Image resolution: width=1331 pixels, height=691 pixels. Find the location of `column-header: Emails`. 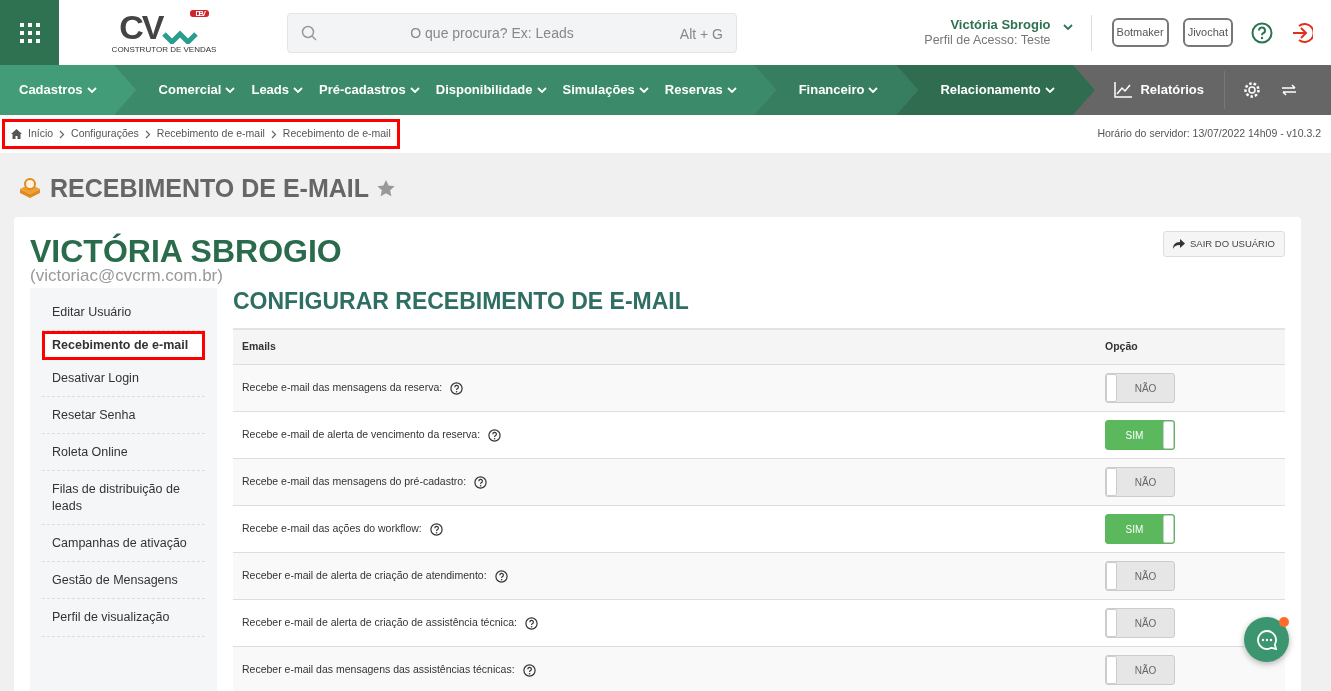

column-header: Emails is located at coordinates (664, 346).